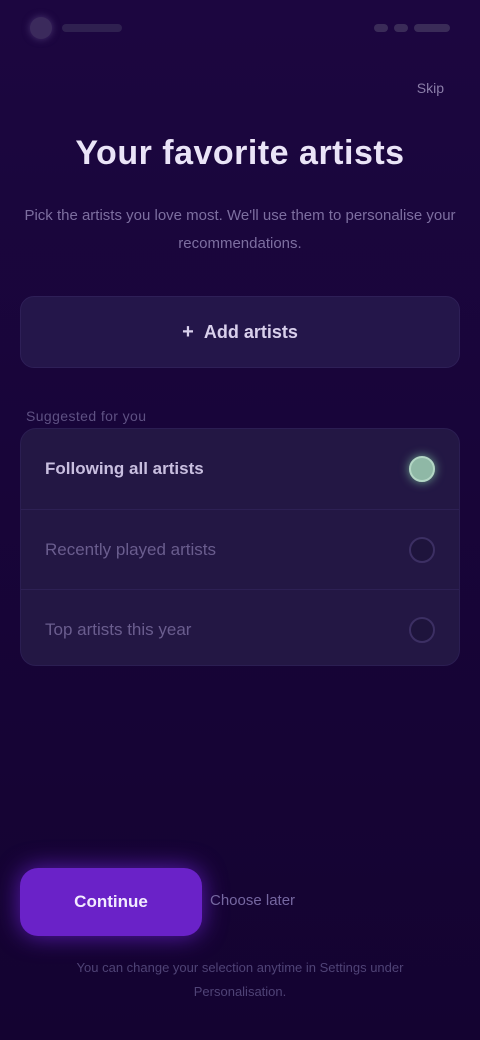  I want to click on section-label: Suggested for you, so click(86, 416).